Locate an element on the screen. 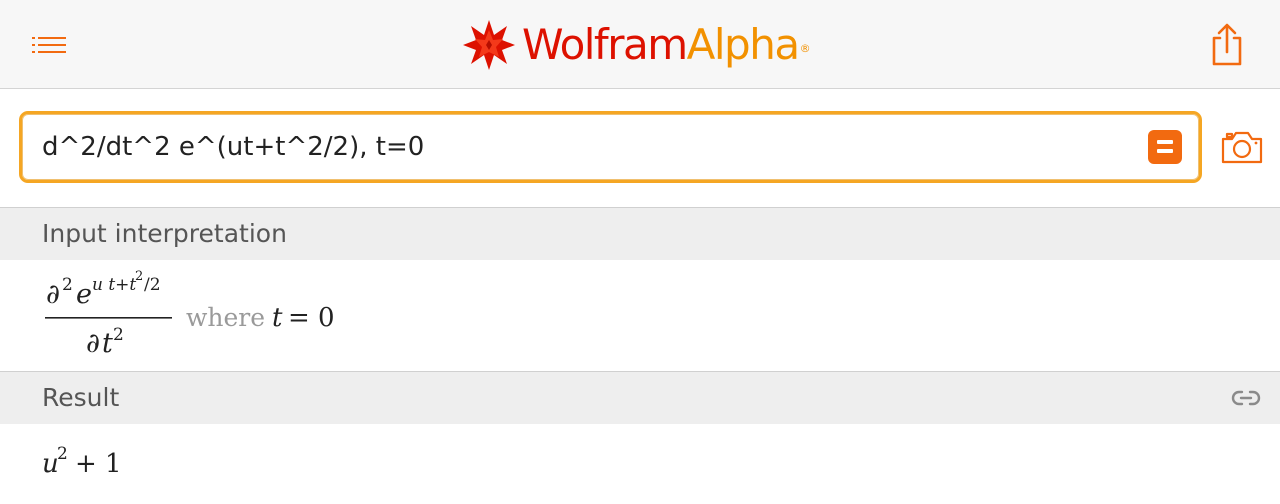  logo-wolfram-text: Wolfram is located at coordinates (605, 44).